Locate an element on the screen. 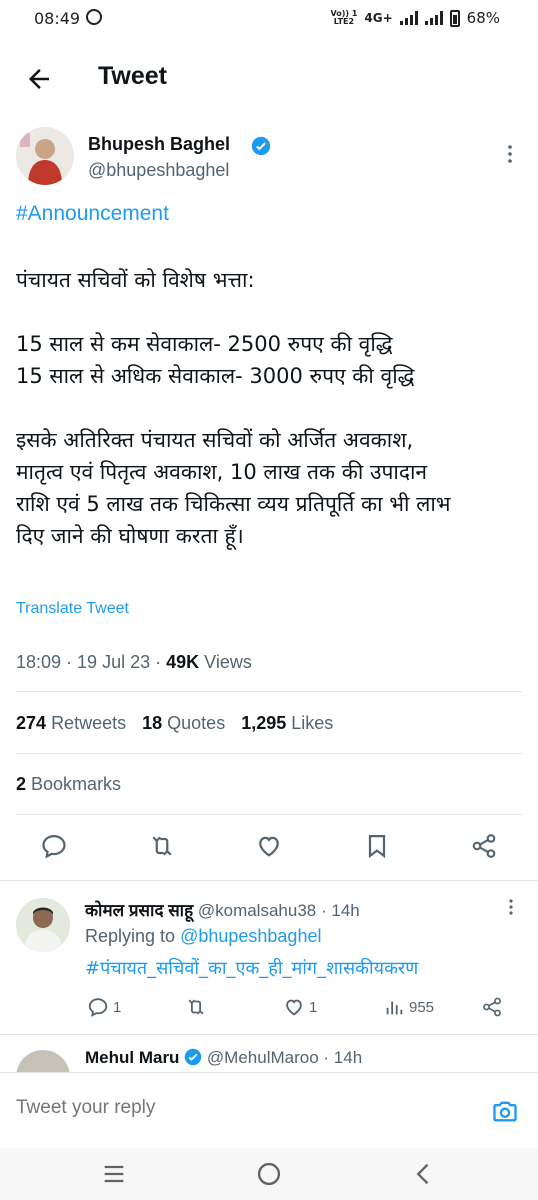  reply-header: कोमल प्रसाद साहू @komalsahu38 · 14h is located at coordinates (222, 909).